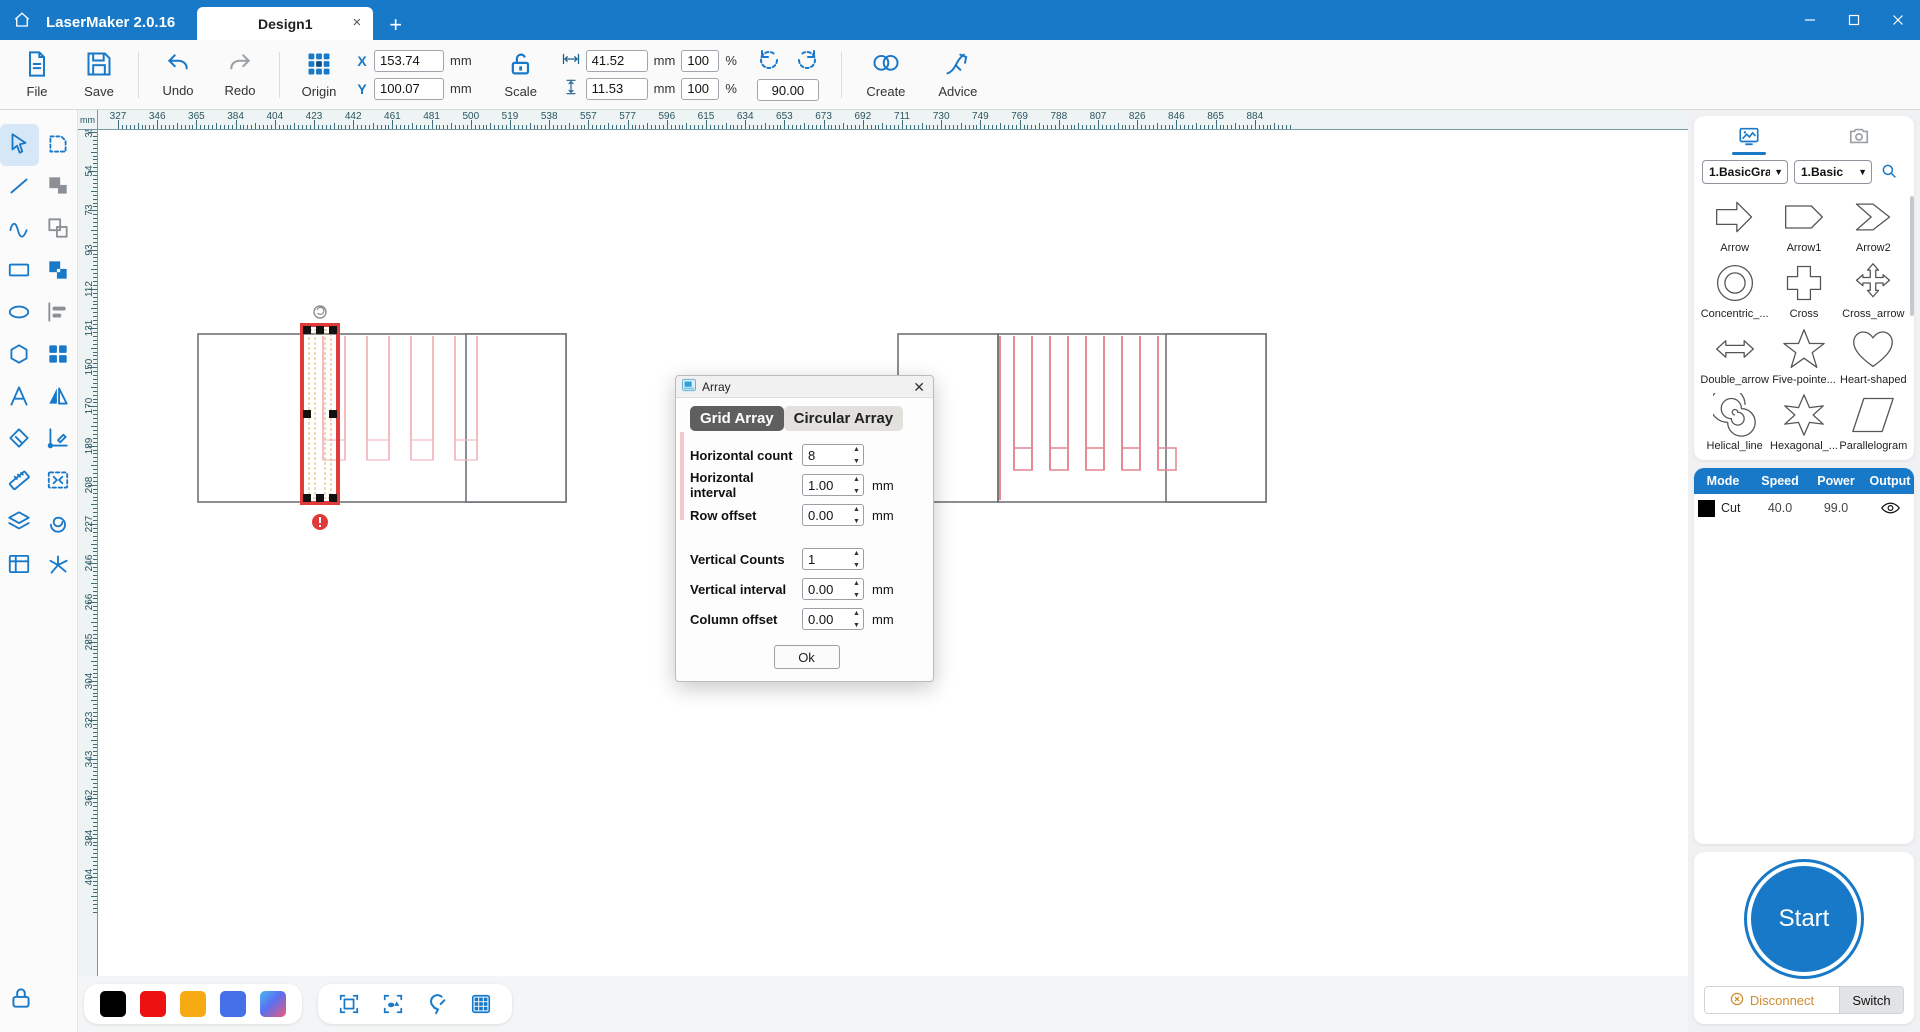 This screenshot has height=1032, width=1920. Describe the element at coordinates (616, 88) in the screenshot. I see `height-input` at that location.